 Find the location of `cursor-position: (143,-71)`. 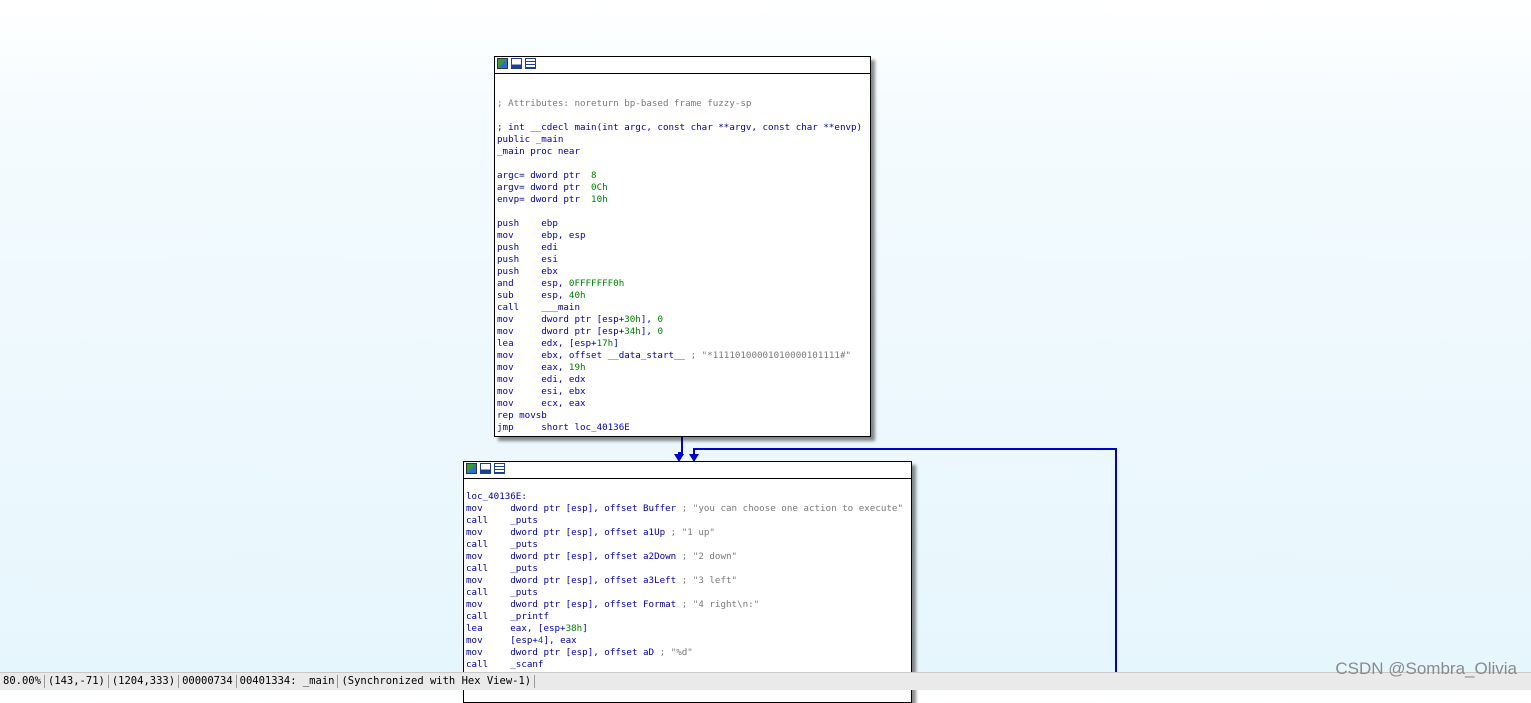

cursor-position: (143,-71) is located at coordinates (77, 681).